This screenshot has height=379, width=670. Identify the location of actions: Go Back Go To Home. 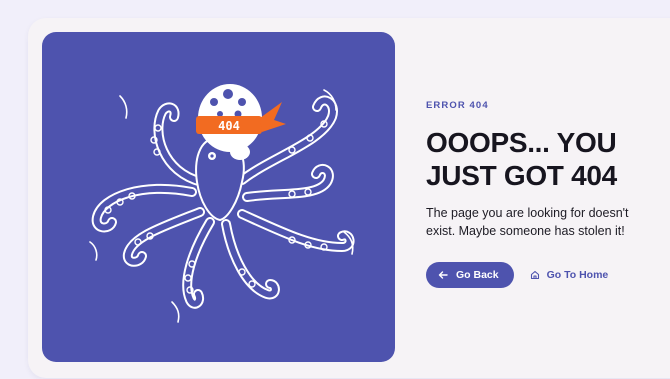
(517, 275).